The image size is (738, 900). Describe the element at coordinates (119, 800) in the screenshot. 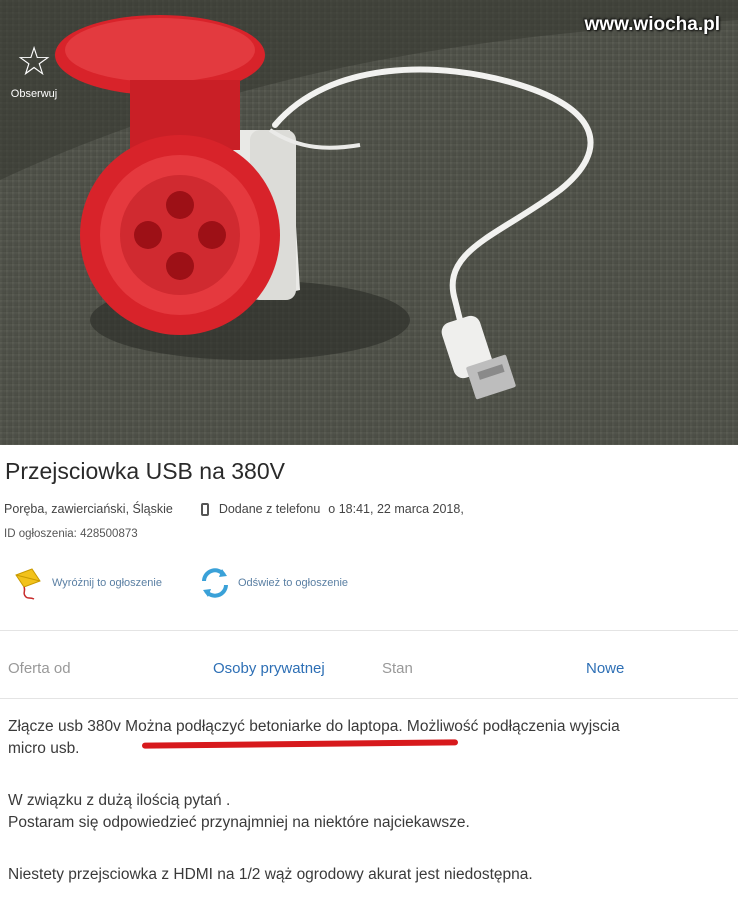

I see `desc-line: W związku z dużą ilością pytań .` at that location.